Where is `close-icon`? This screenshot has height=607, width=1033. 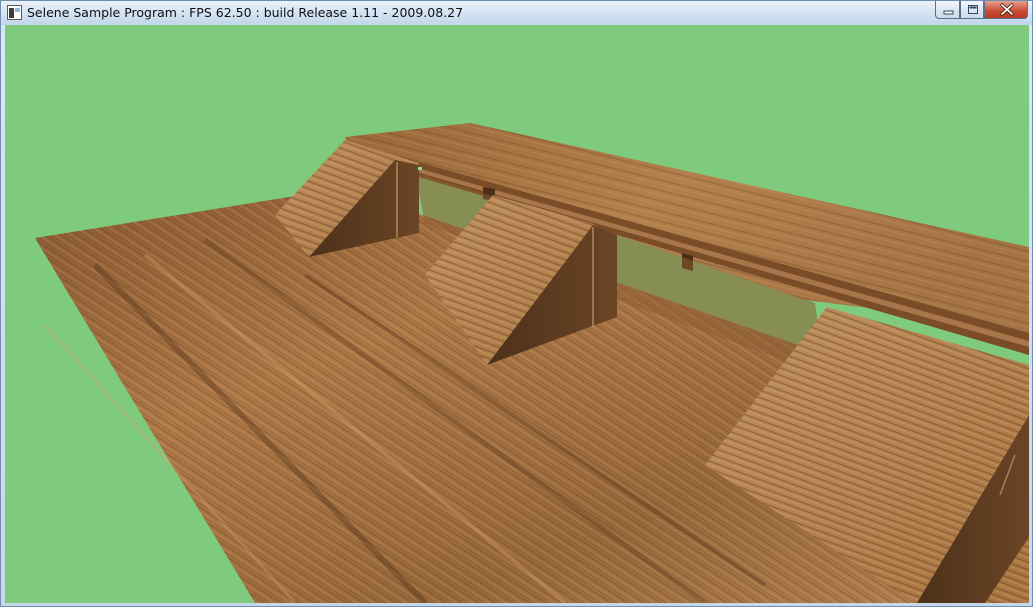 close-icon is located at coordinates (1007, 9).